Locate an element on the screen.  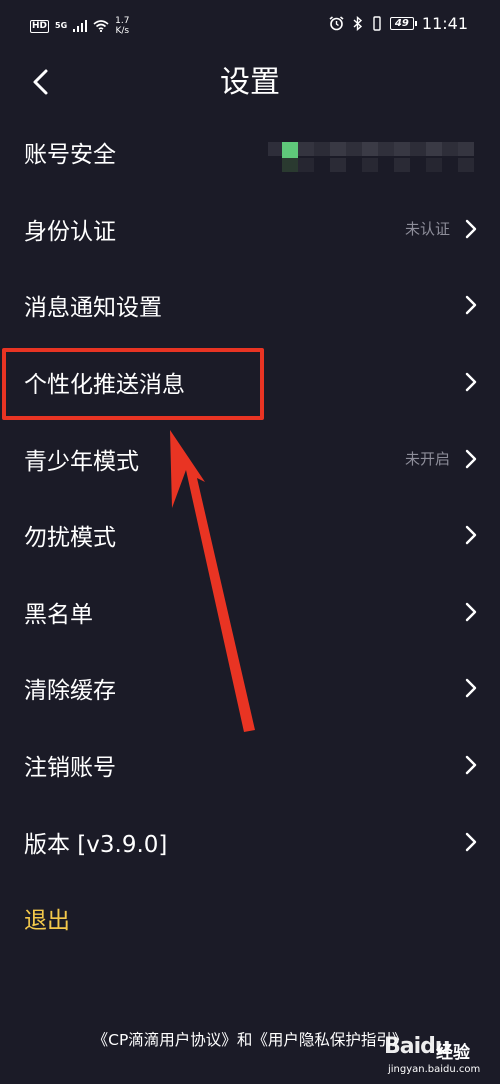
battery-icon: 49 is located at coordinates (403, 23).